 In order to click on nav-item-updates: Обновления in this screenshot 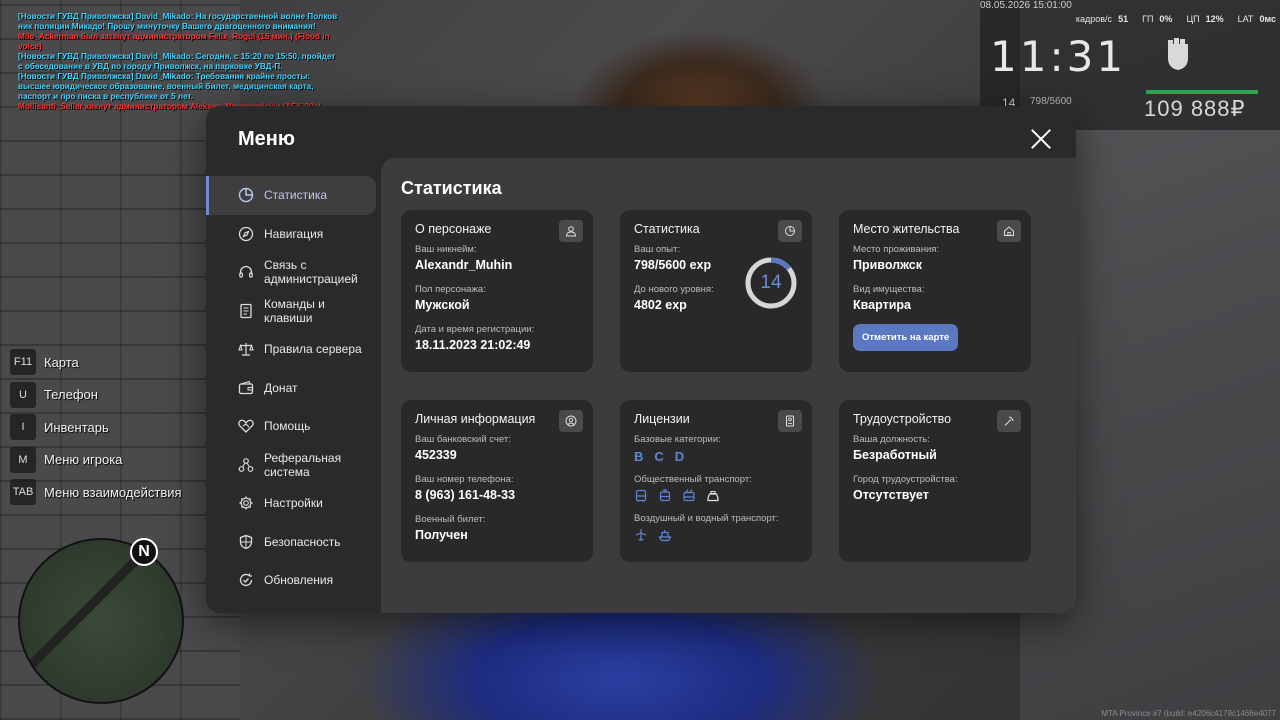, I will do `click(291, 580)`.